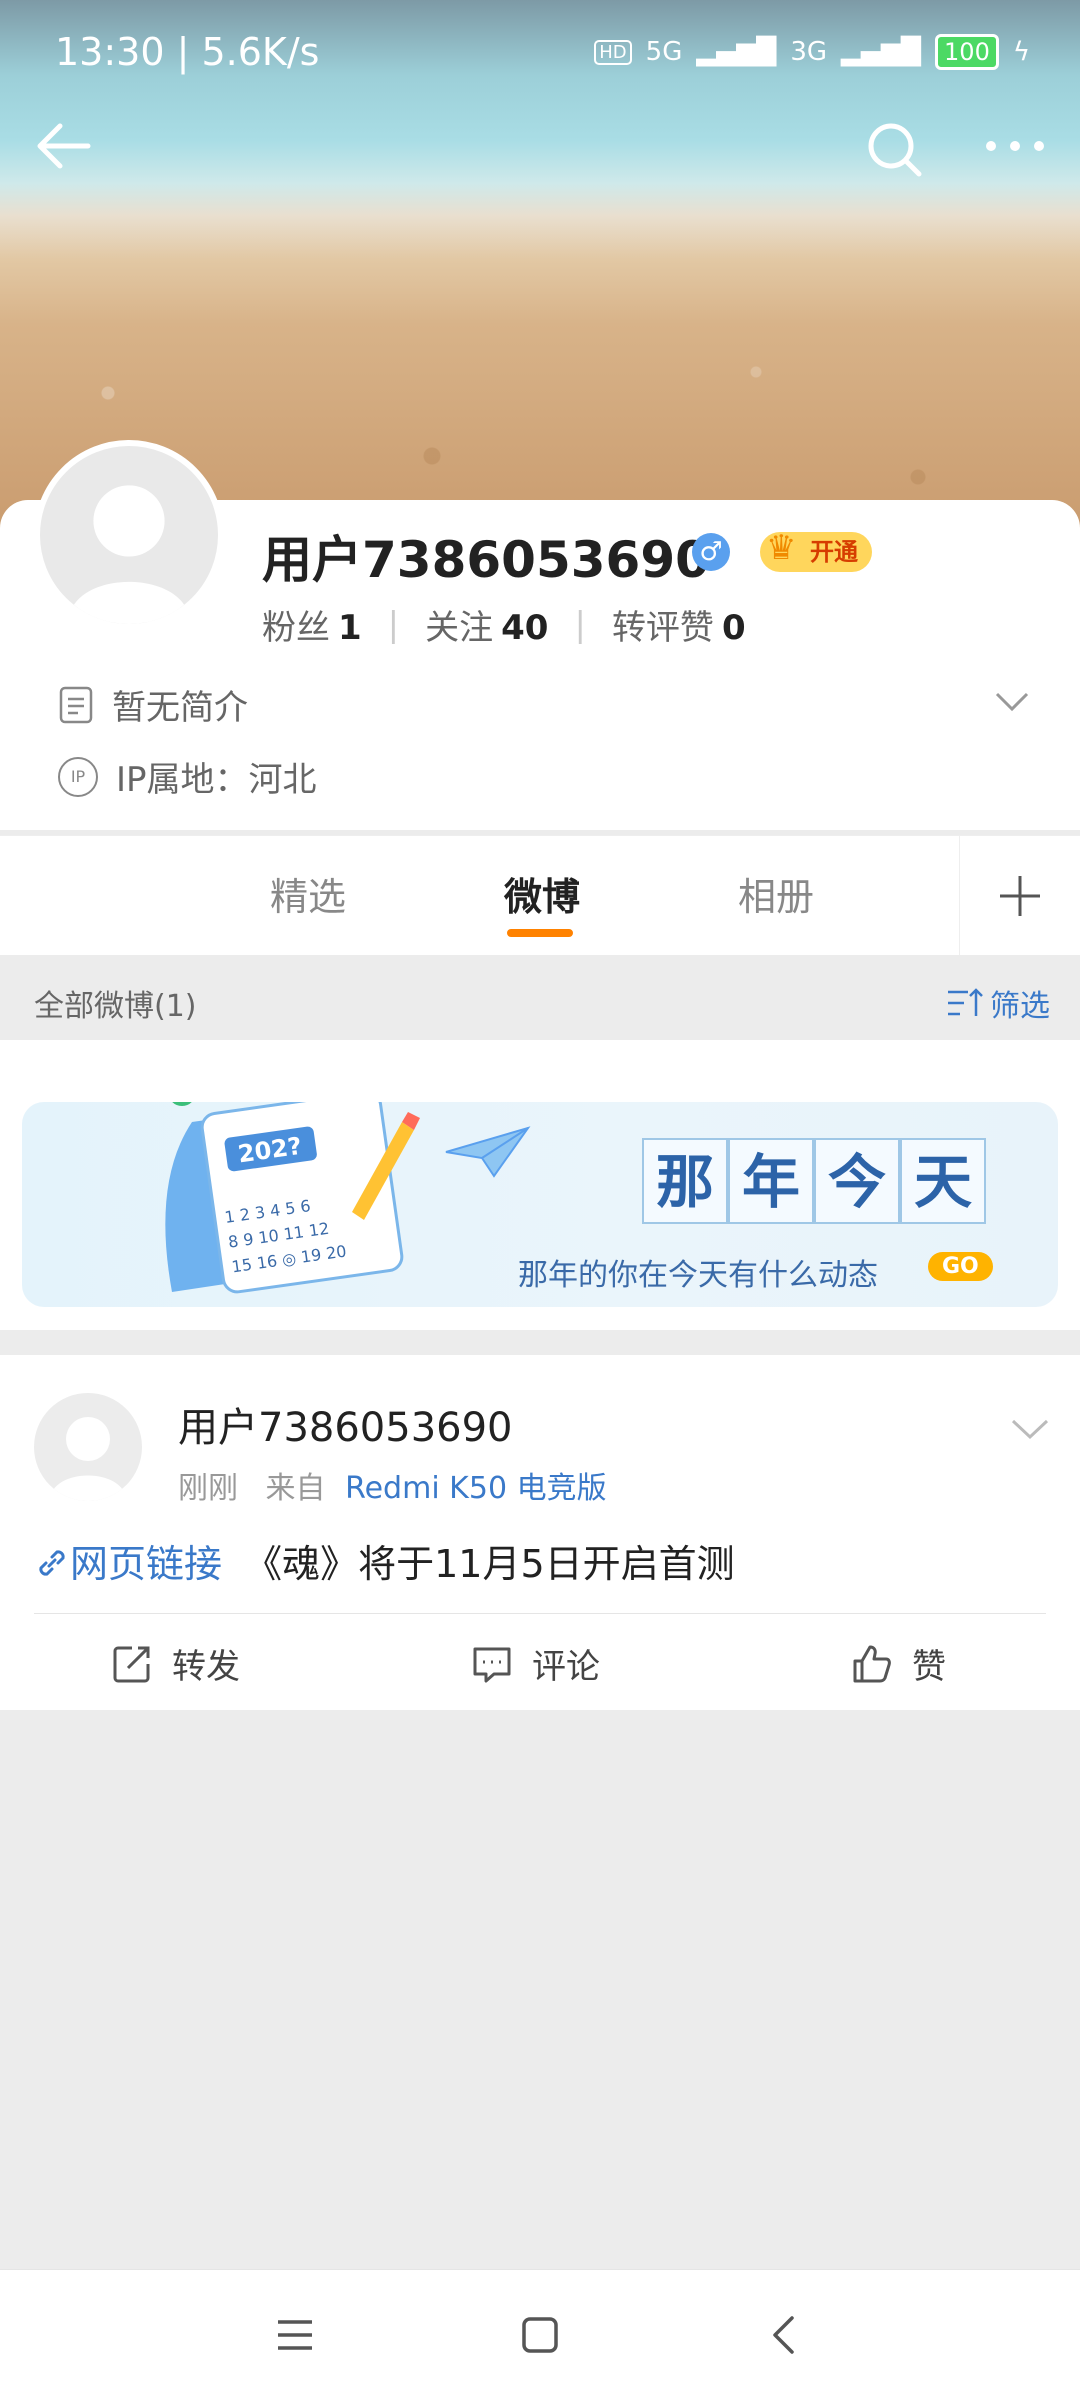 The height and width of the screenshot is (2400, 1080). I want to click on post-time: 刚刚, so click(208, 1488).